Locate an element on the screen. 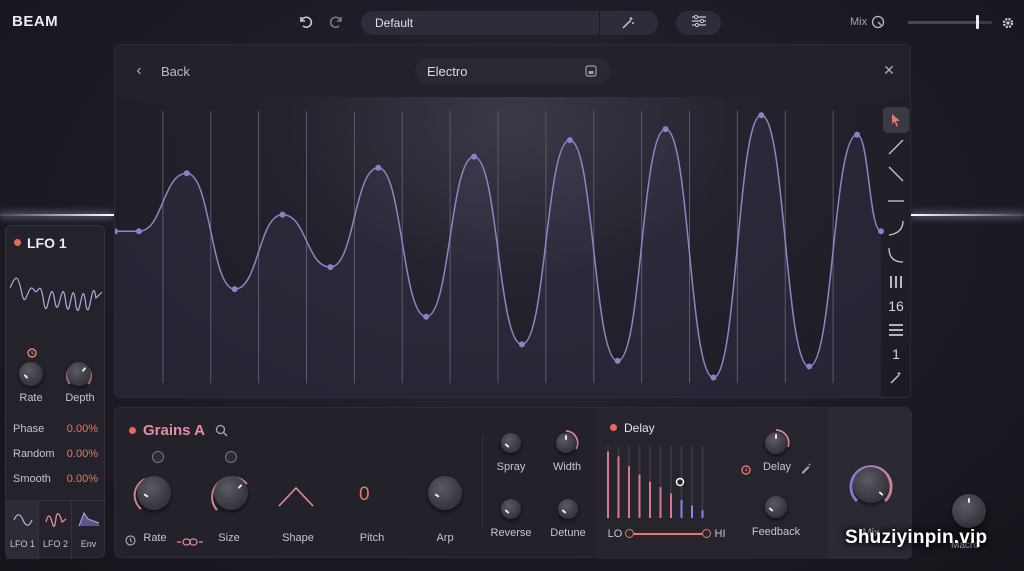 The width and height of the screenshot is (1024, 571). delay-time-knob is located at coordinates (776, 443).